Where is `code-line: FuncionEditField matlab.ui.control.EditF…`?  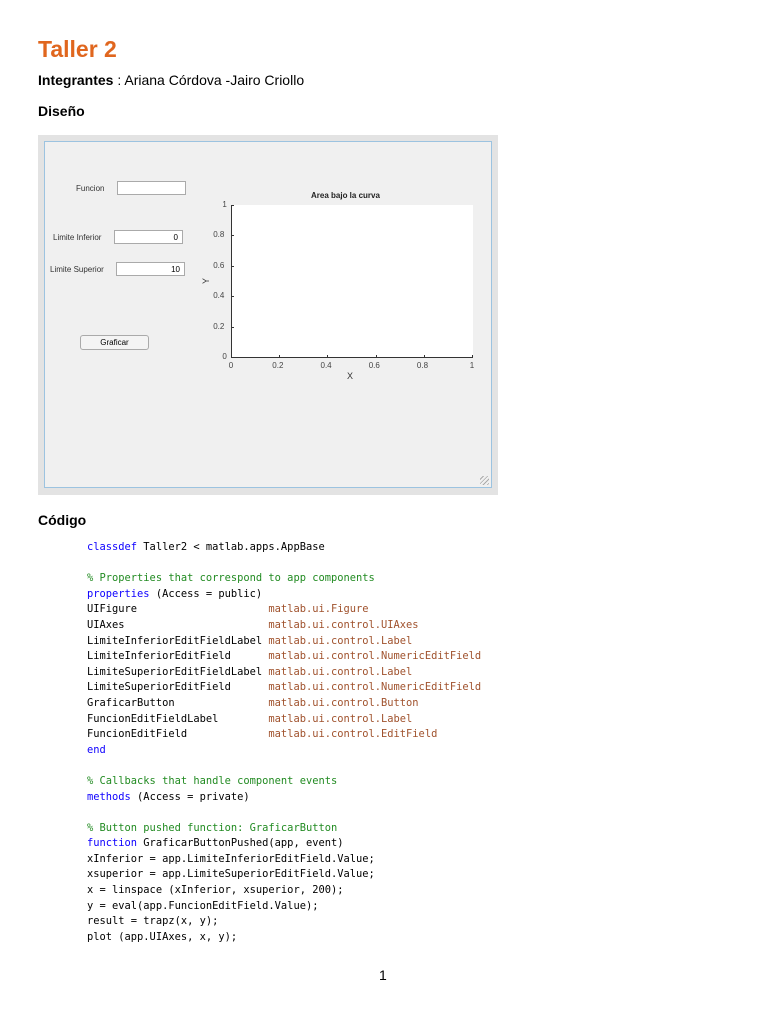 code-line: FuncionEditField matlab.ui.control.EditF… is located at coordinates (284, 735).